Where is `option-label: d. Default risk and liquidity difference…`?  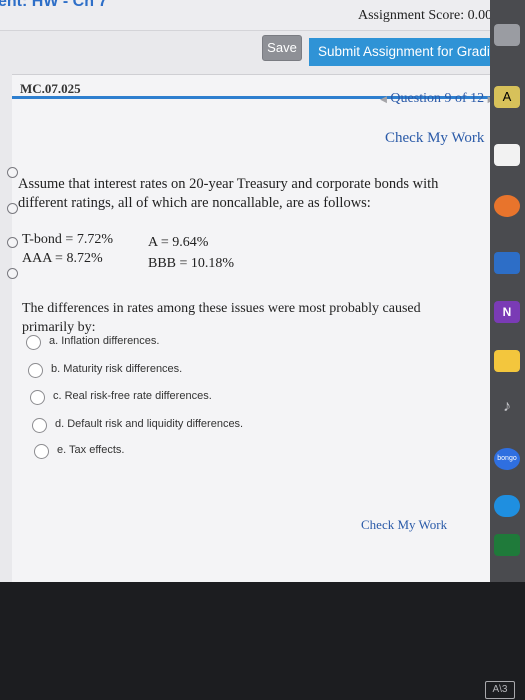 option-label: d. Default risk and liquidity difference… is located at coordinates (149, 424).